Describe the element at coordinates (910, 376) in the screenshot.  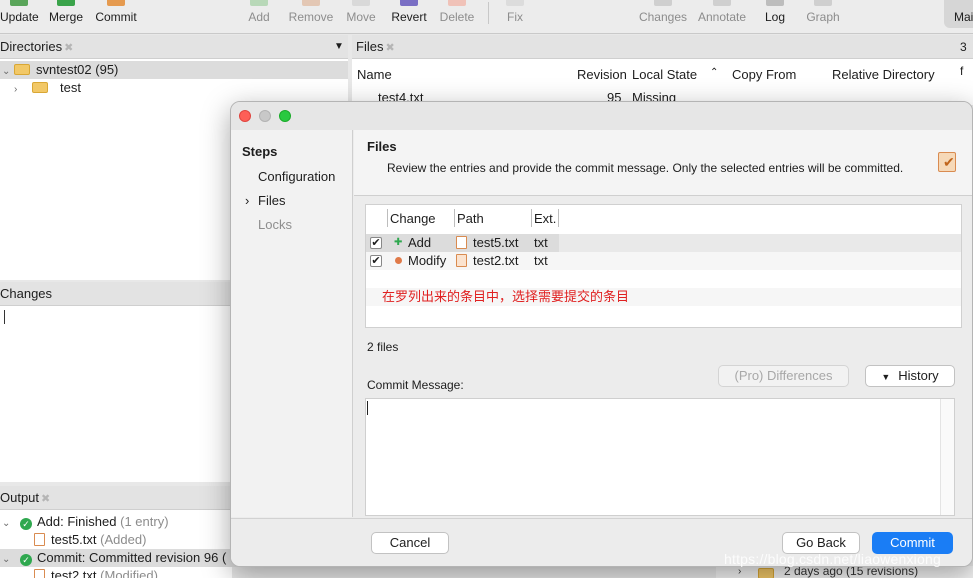
I see `history-button: ▼ History` at that location.